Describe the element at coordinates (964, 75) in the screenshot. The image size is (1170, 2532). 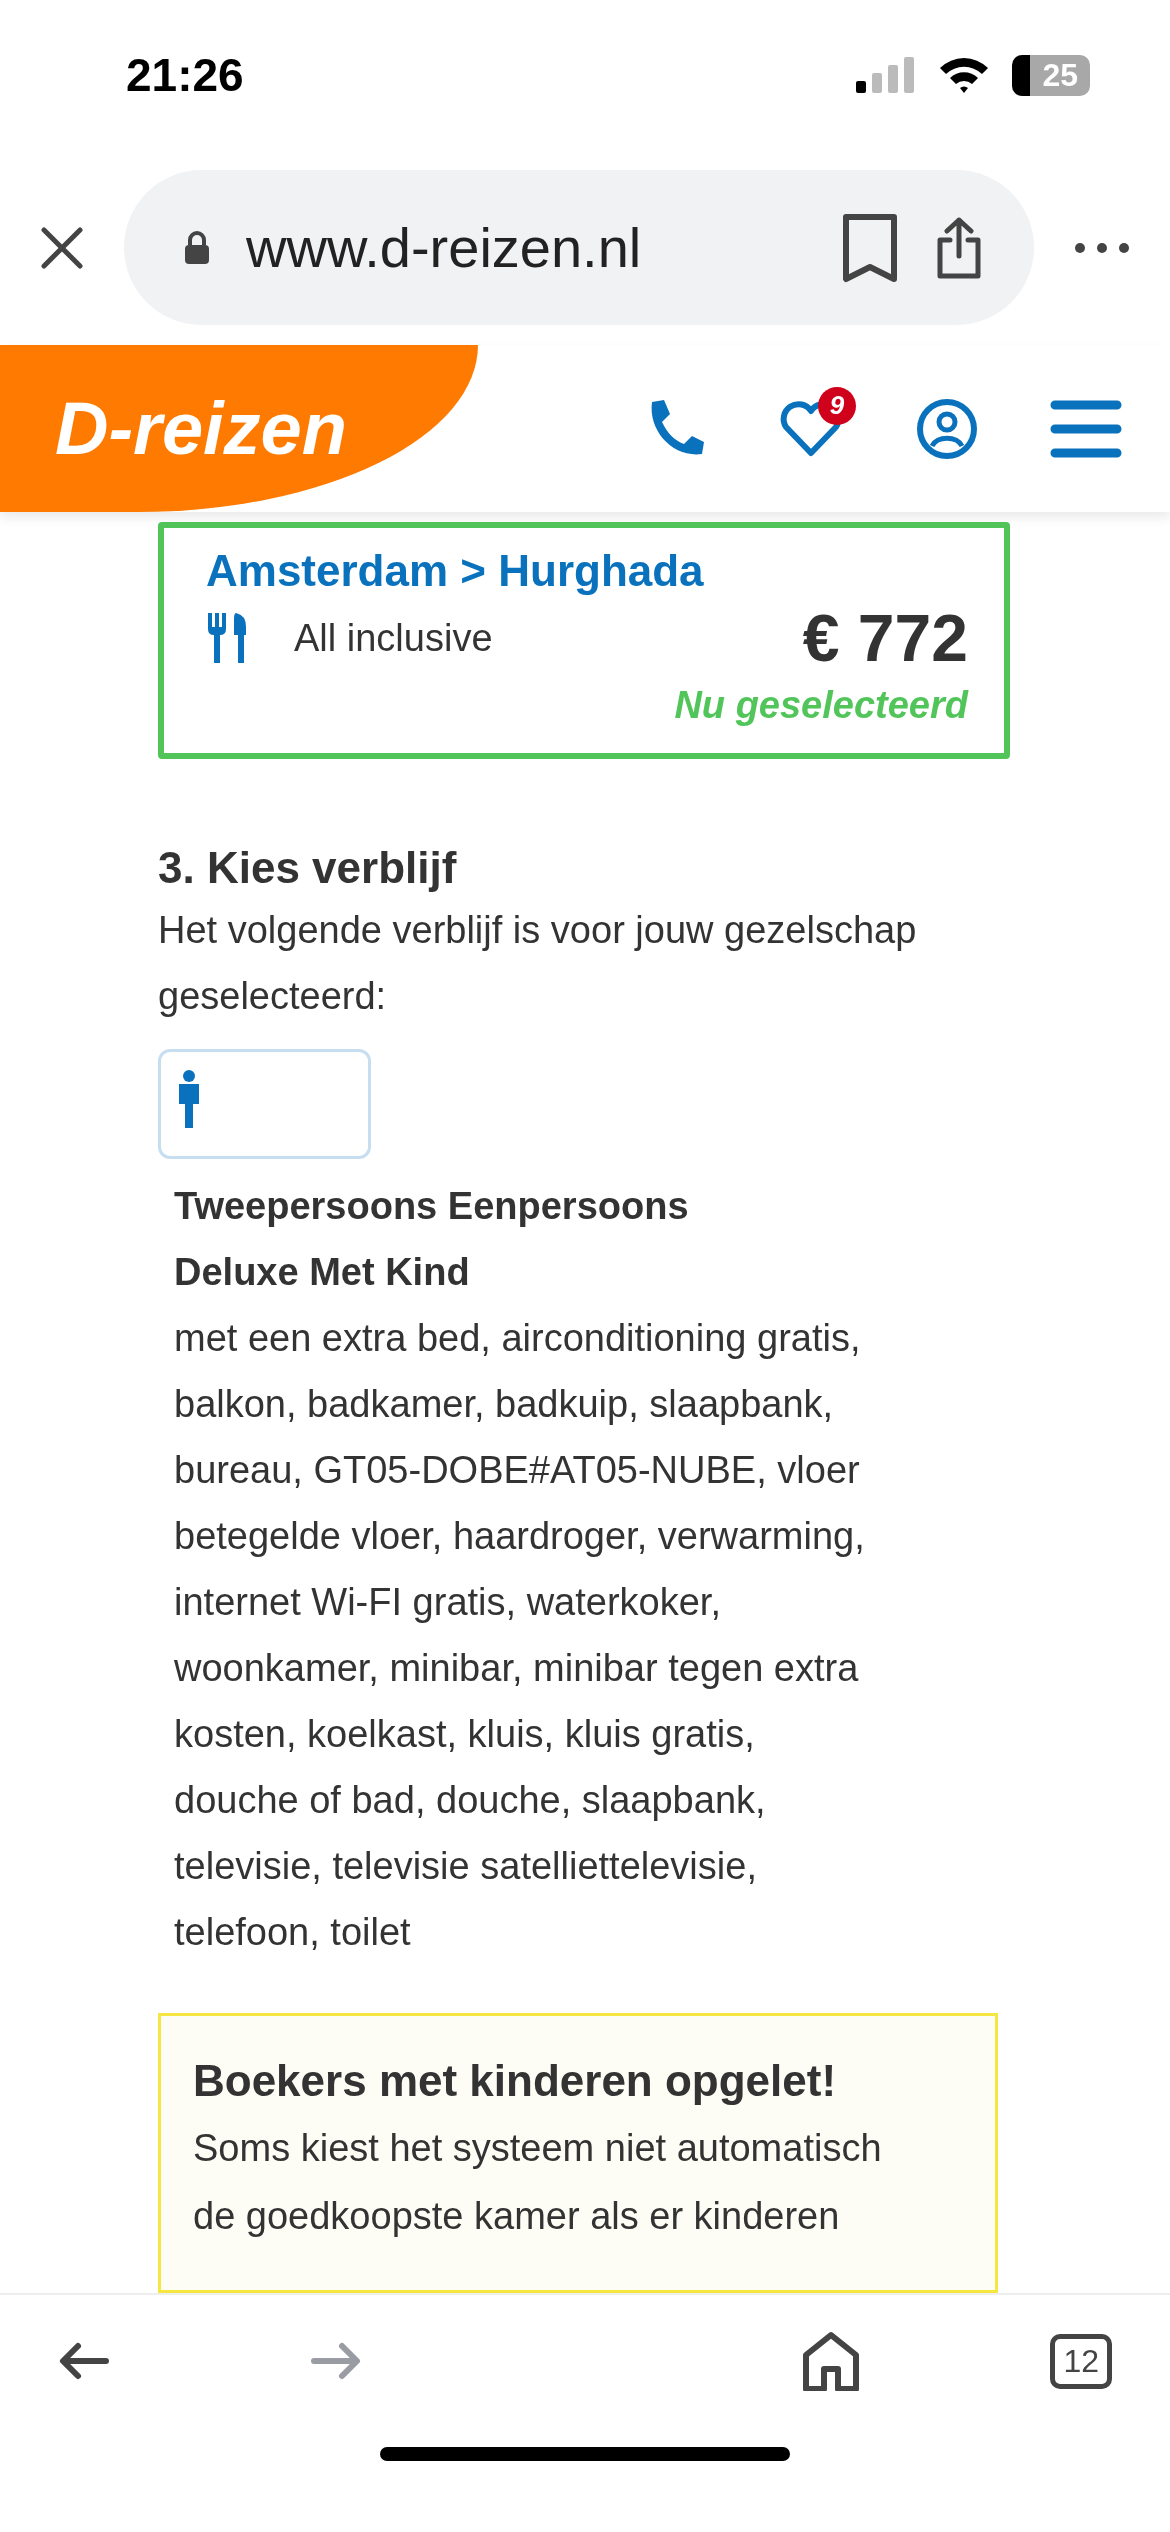
I see `wifi-icon` at that location.